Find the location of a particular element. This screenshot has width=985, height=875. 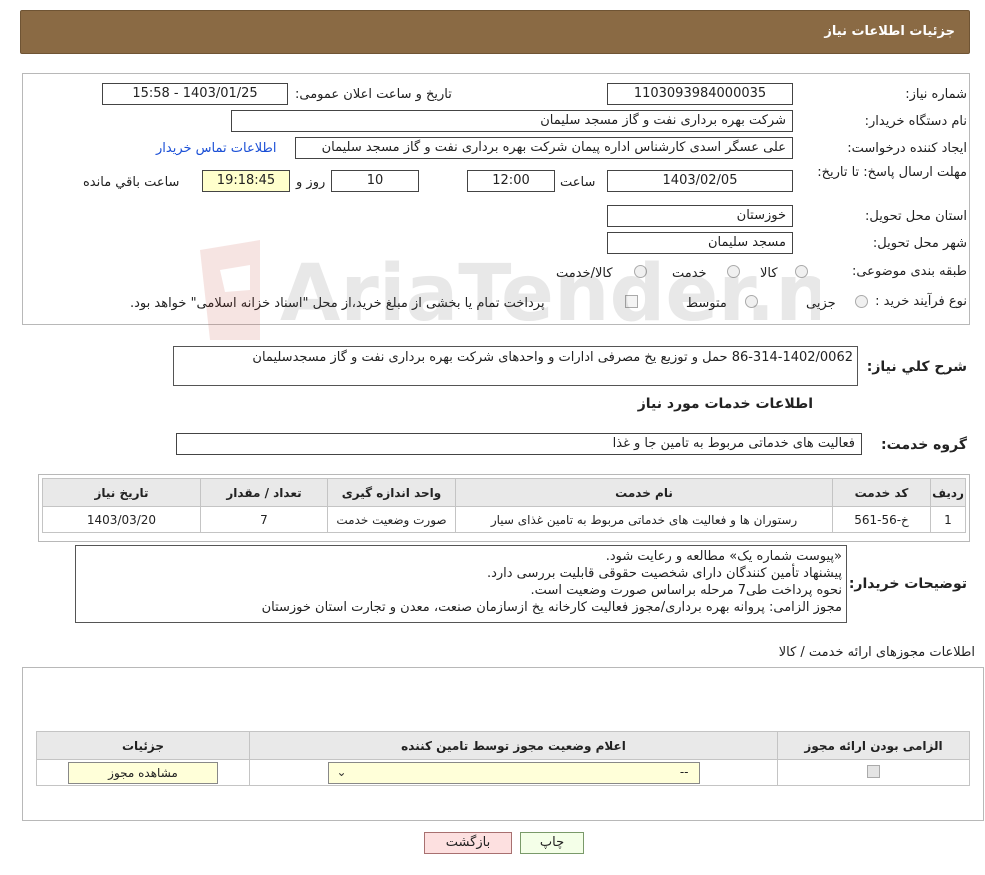

province-label: استان محل تحویل: is located at coordinates (916, 216).